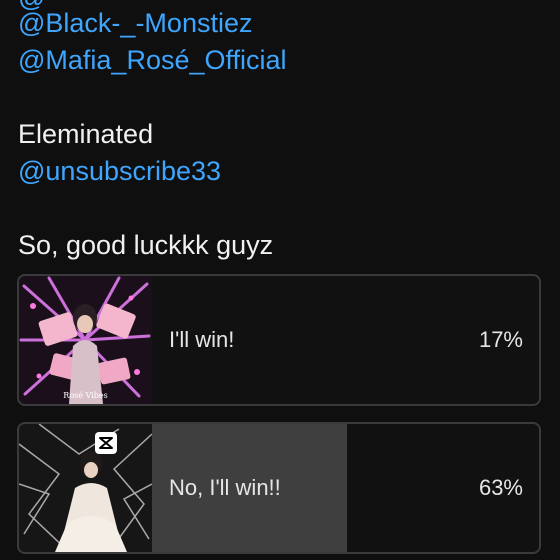 The image size is (560, 560). What do you see at coordinates (106, 443) in the screenshot?
I see `capcut-logo-icon` at bounding box center [106, 443].